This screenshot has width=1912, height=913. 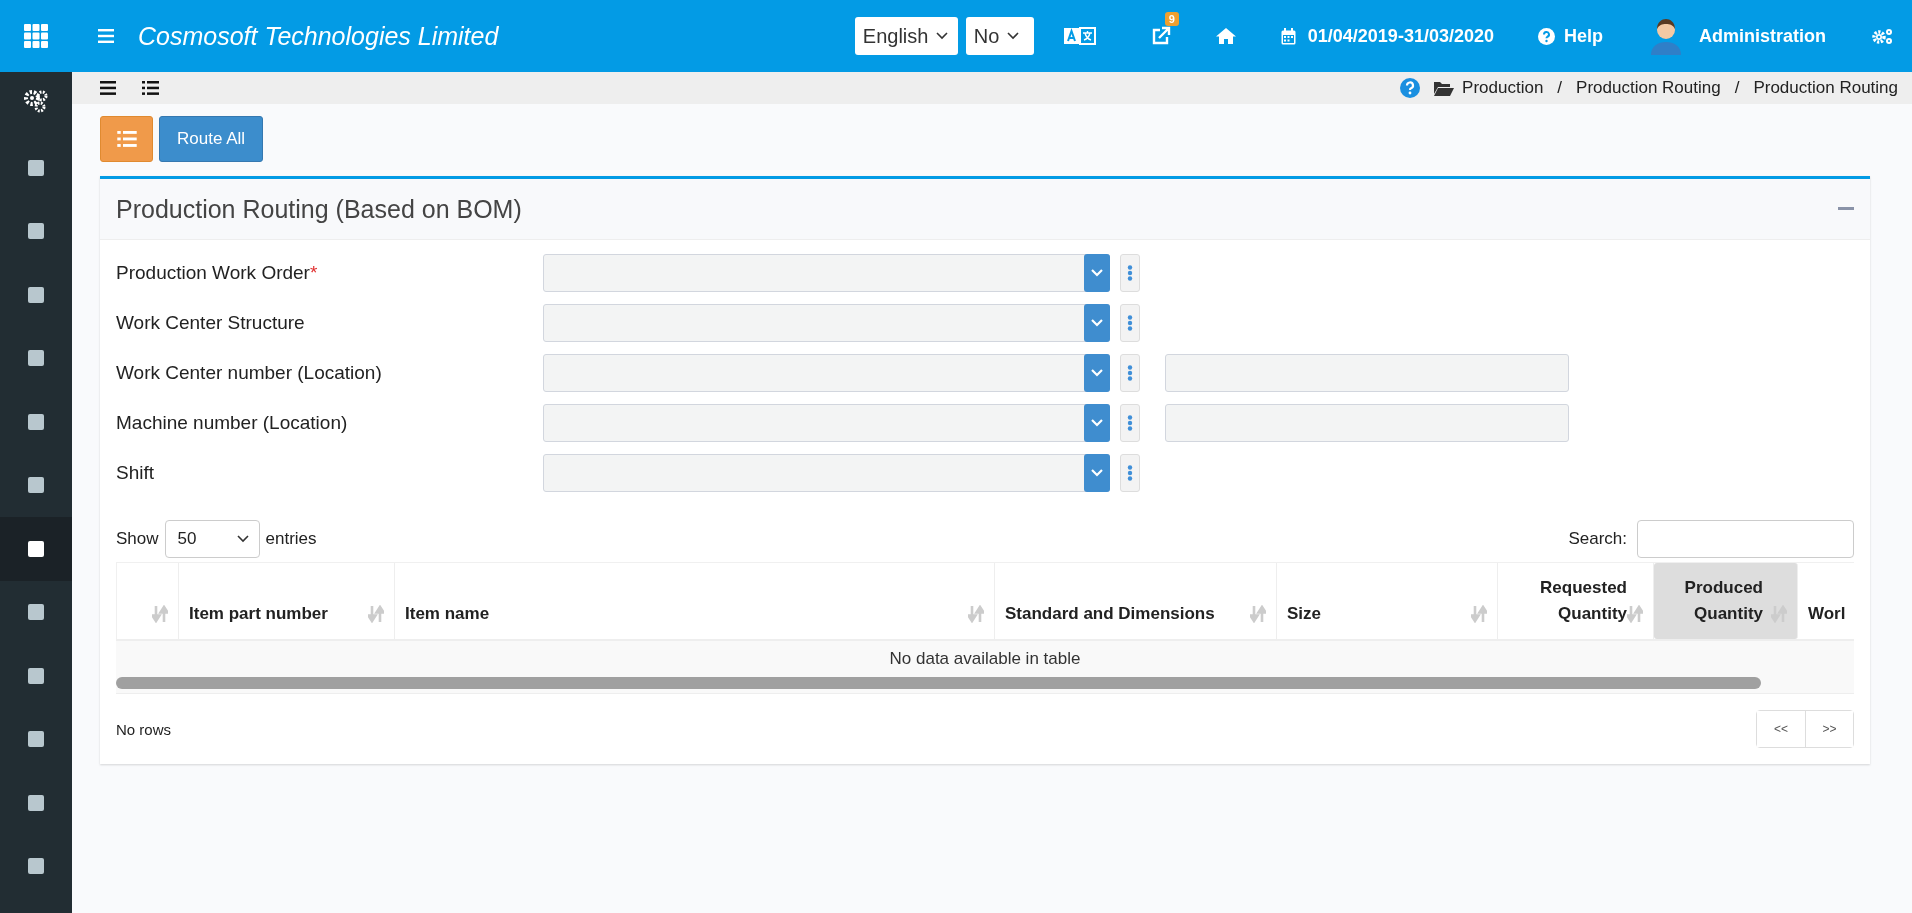 I want to click on horizontal-scrollbar, so click(x=938, y=683).